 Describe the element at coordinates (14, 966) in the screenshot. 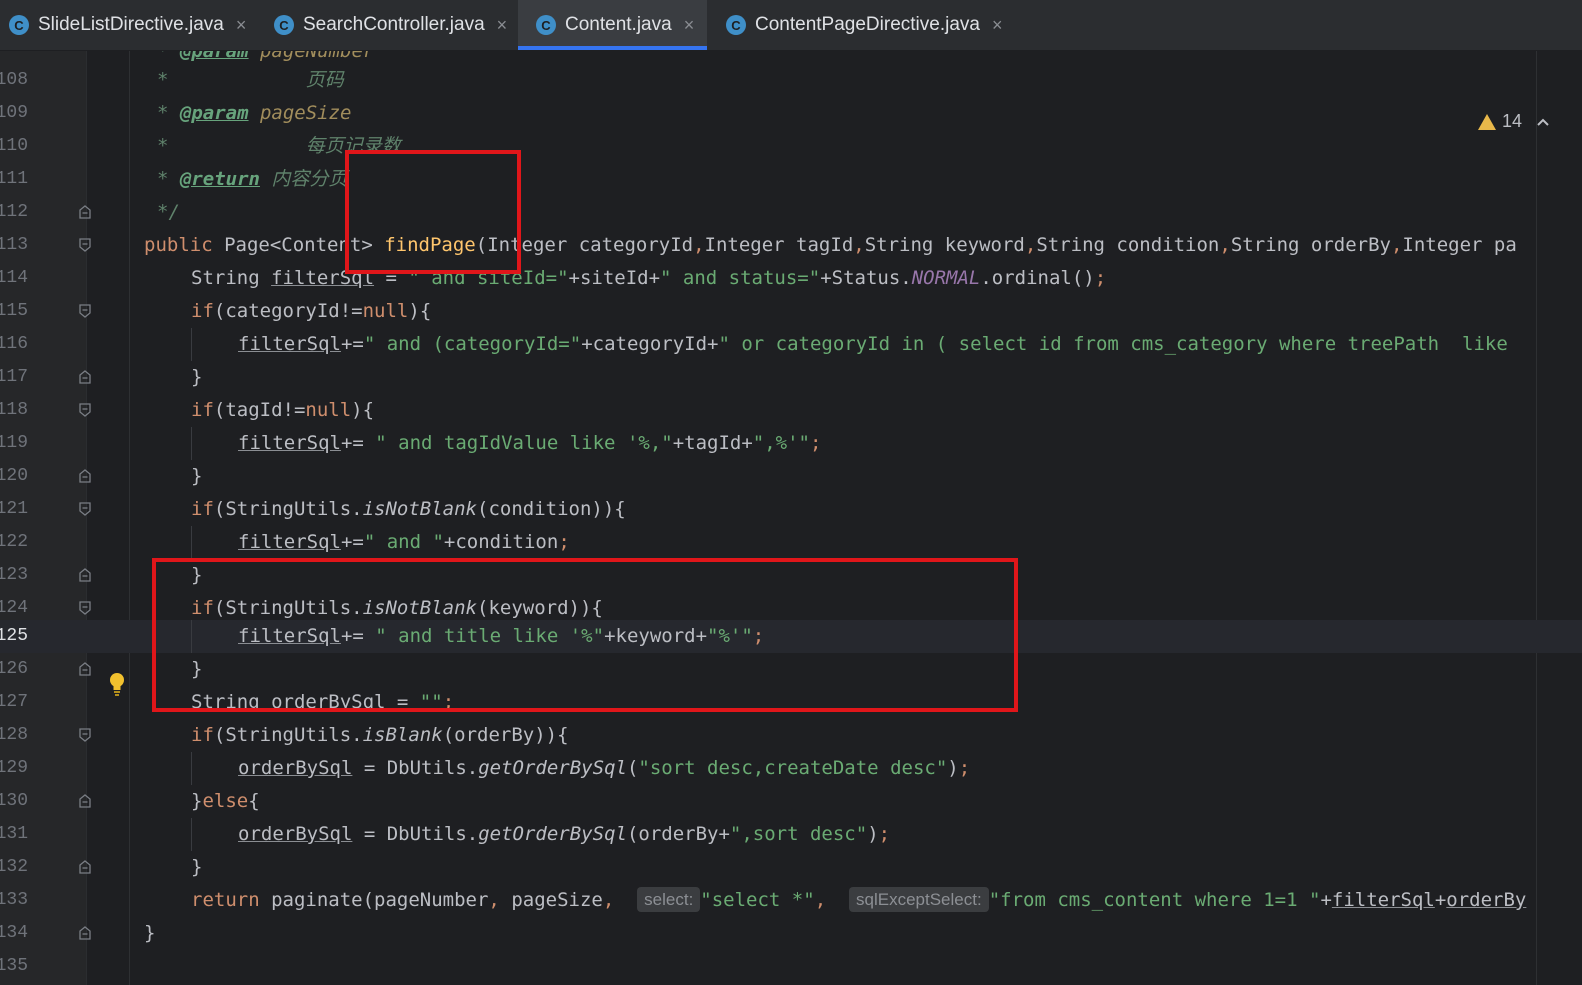

I see `line-number: 135` at that location.